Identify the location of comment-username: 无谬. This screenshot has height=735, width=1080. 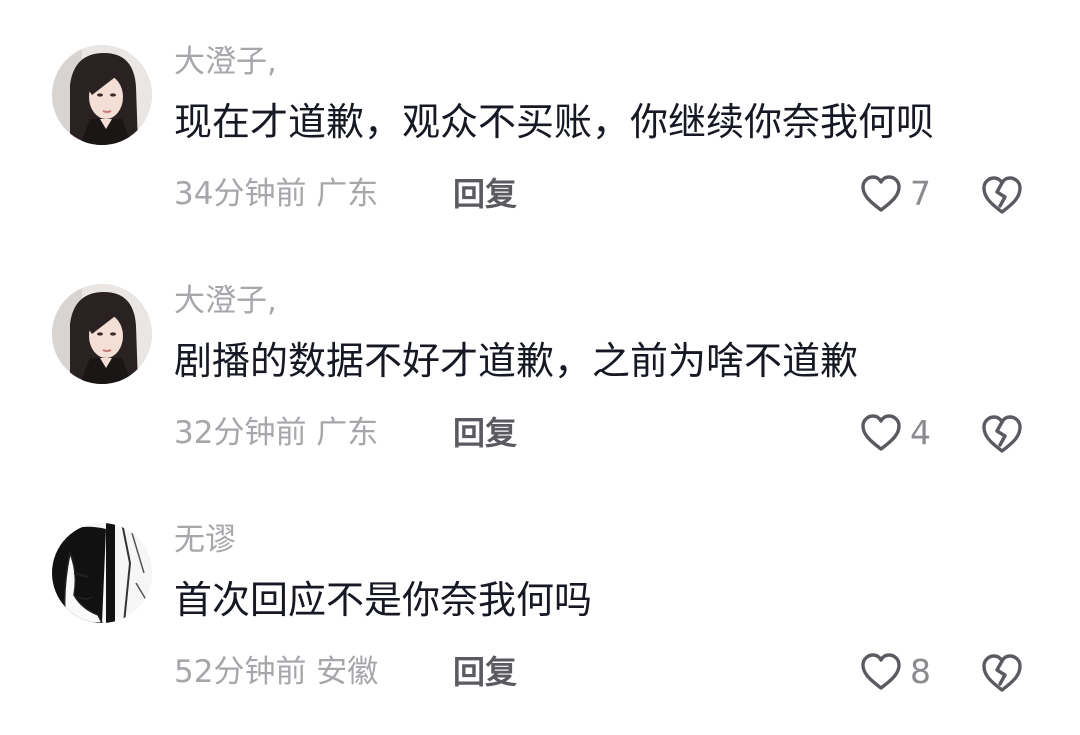
(205, 540).